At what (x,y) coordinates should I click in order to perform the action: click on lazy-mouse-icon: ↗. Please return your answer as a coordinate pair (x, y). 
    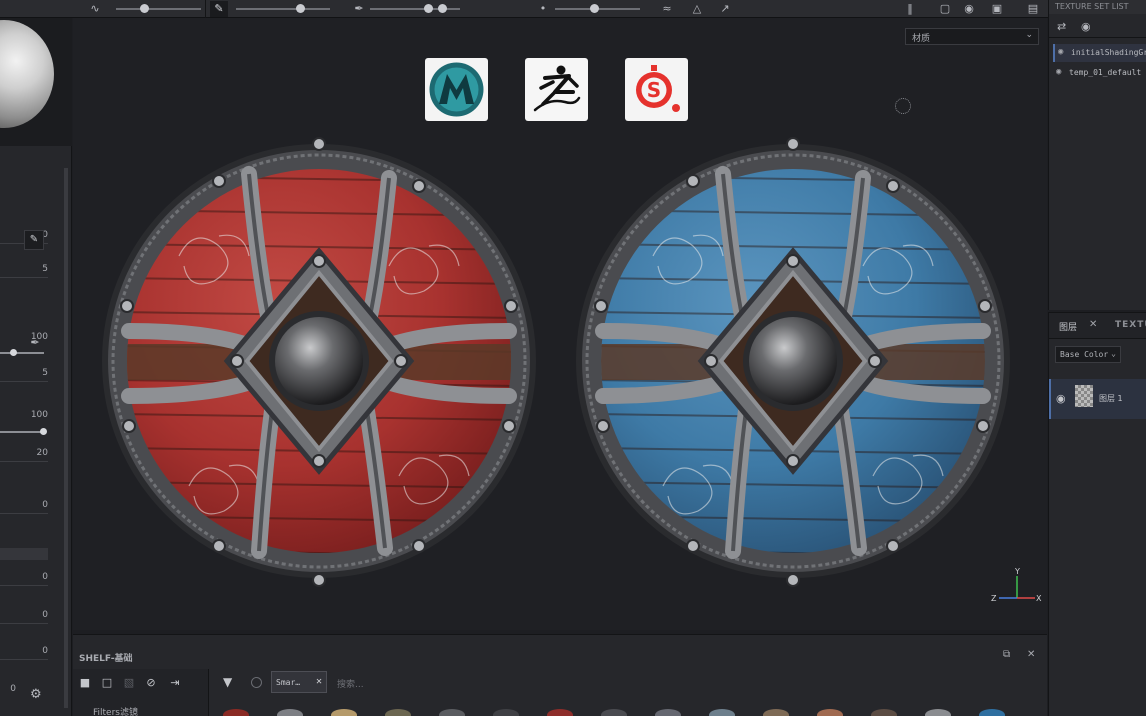
    Looking at the image, I should click on (725, 8).